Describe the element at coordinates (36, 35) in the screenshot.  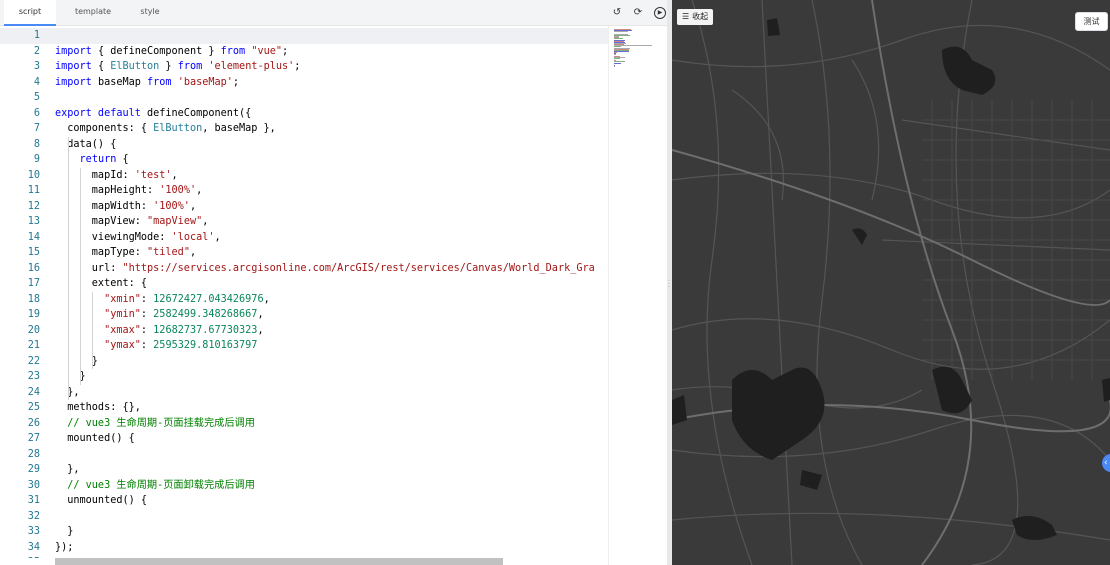
I see `line-number: 1` at that location.